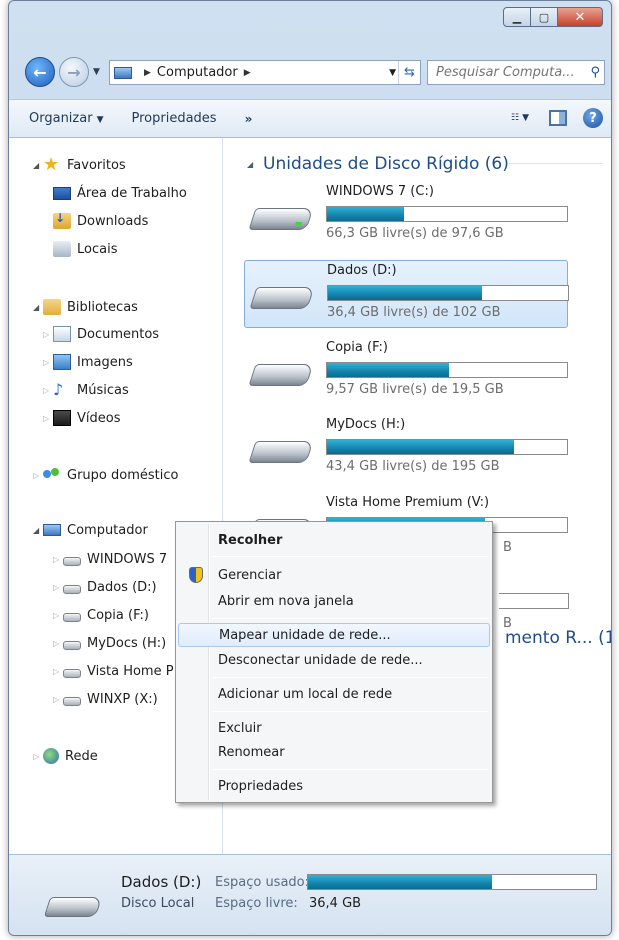 The image size is (619, 940). Describe the element at coordinates (52, 307) in the screenshot. I see `libraries-icon` at that location.